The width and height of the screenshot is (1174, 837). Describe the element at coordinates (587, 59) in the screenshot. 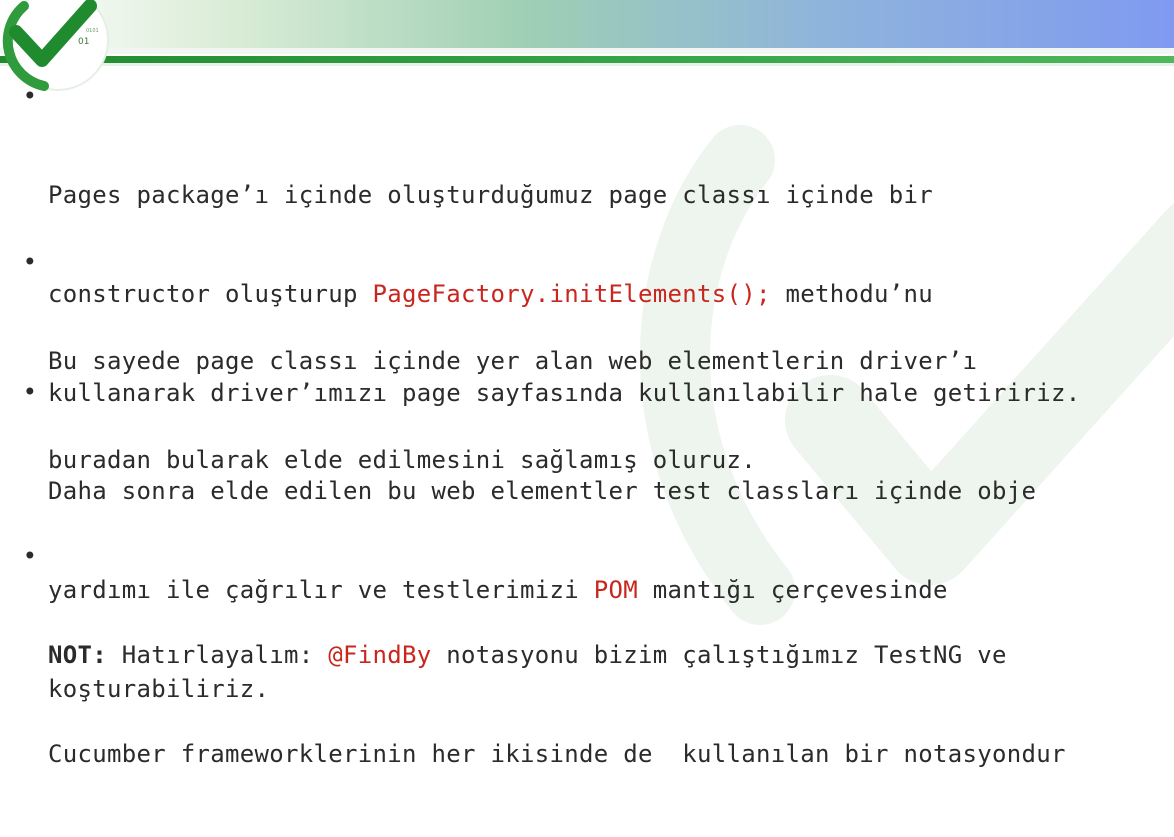

I see `header-divider-green` at that location.